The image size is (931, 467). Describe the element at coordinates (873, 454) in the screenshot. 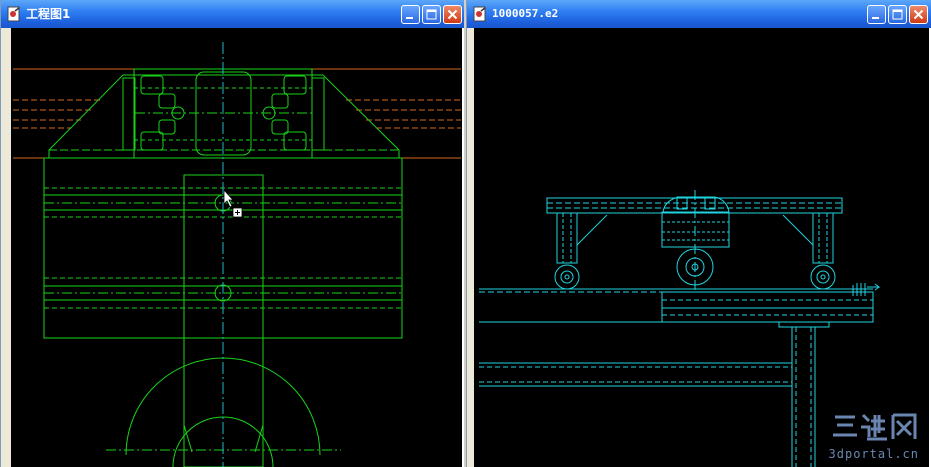

I see `watermark-url: 3dportal.cn` at that location.